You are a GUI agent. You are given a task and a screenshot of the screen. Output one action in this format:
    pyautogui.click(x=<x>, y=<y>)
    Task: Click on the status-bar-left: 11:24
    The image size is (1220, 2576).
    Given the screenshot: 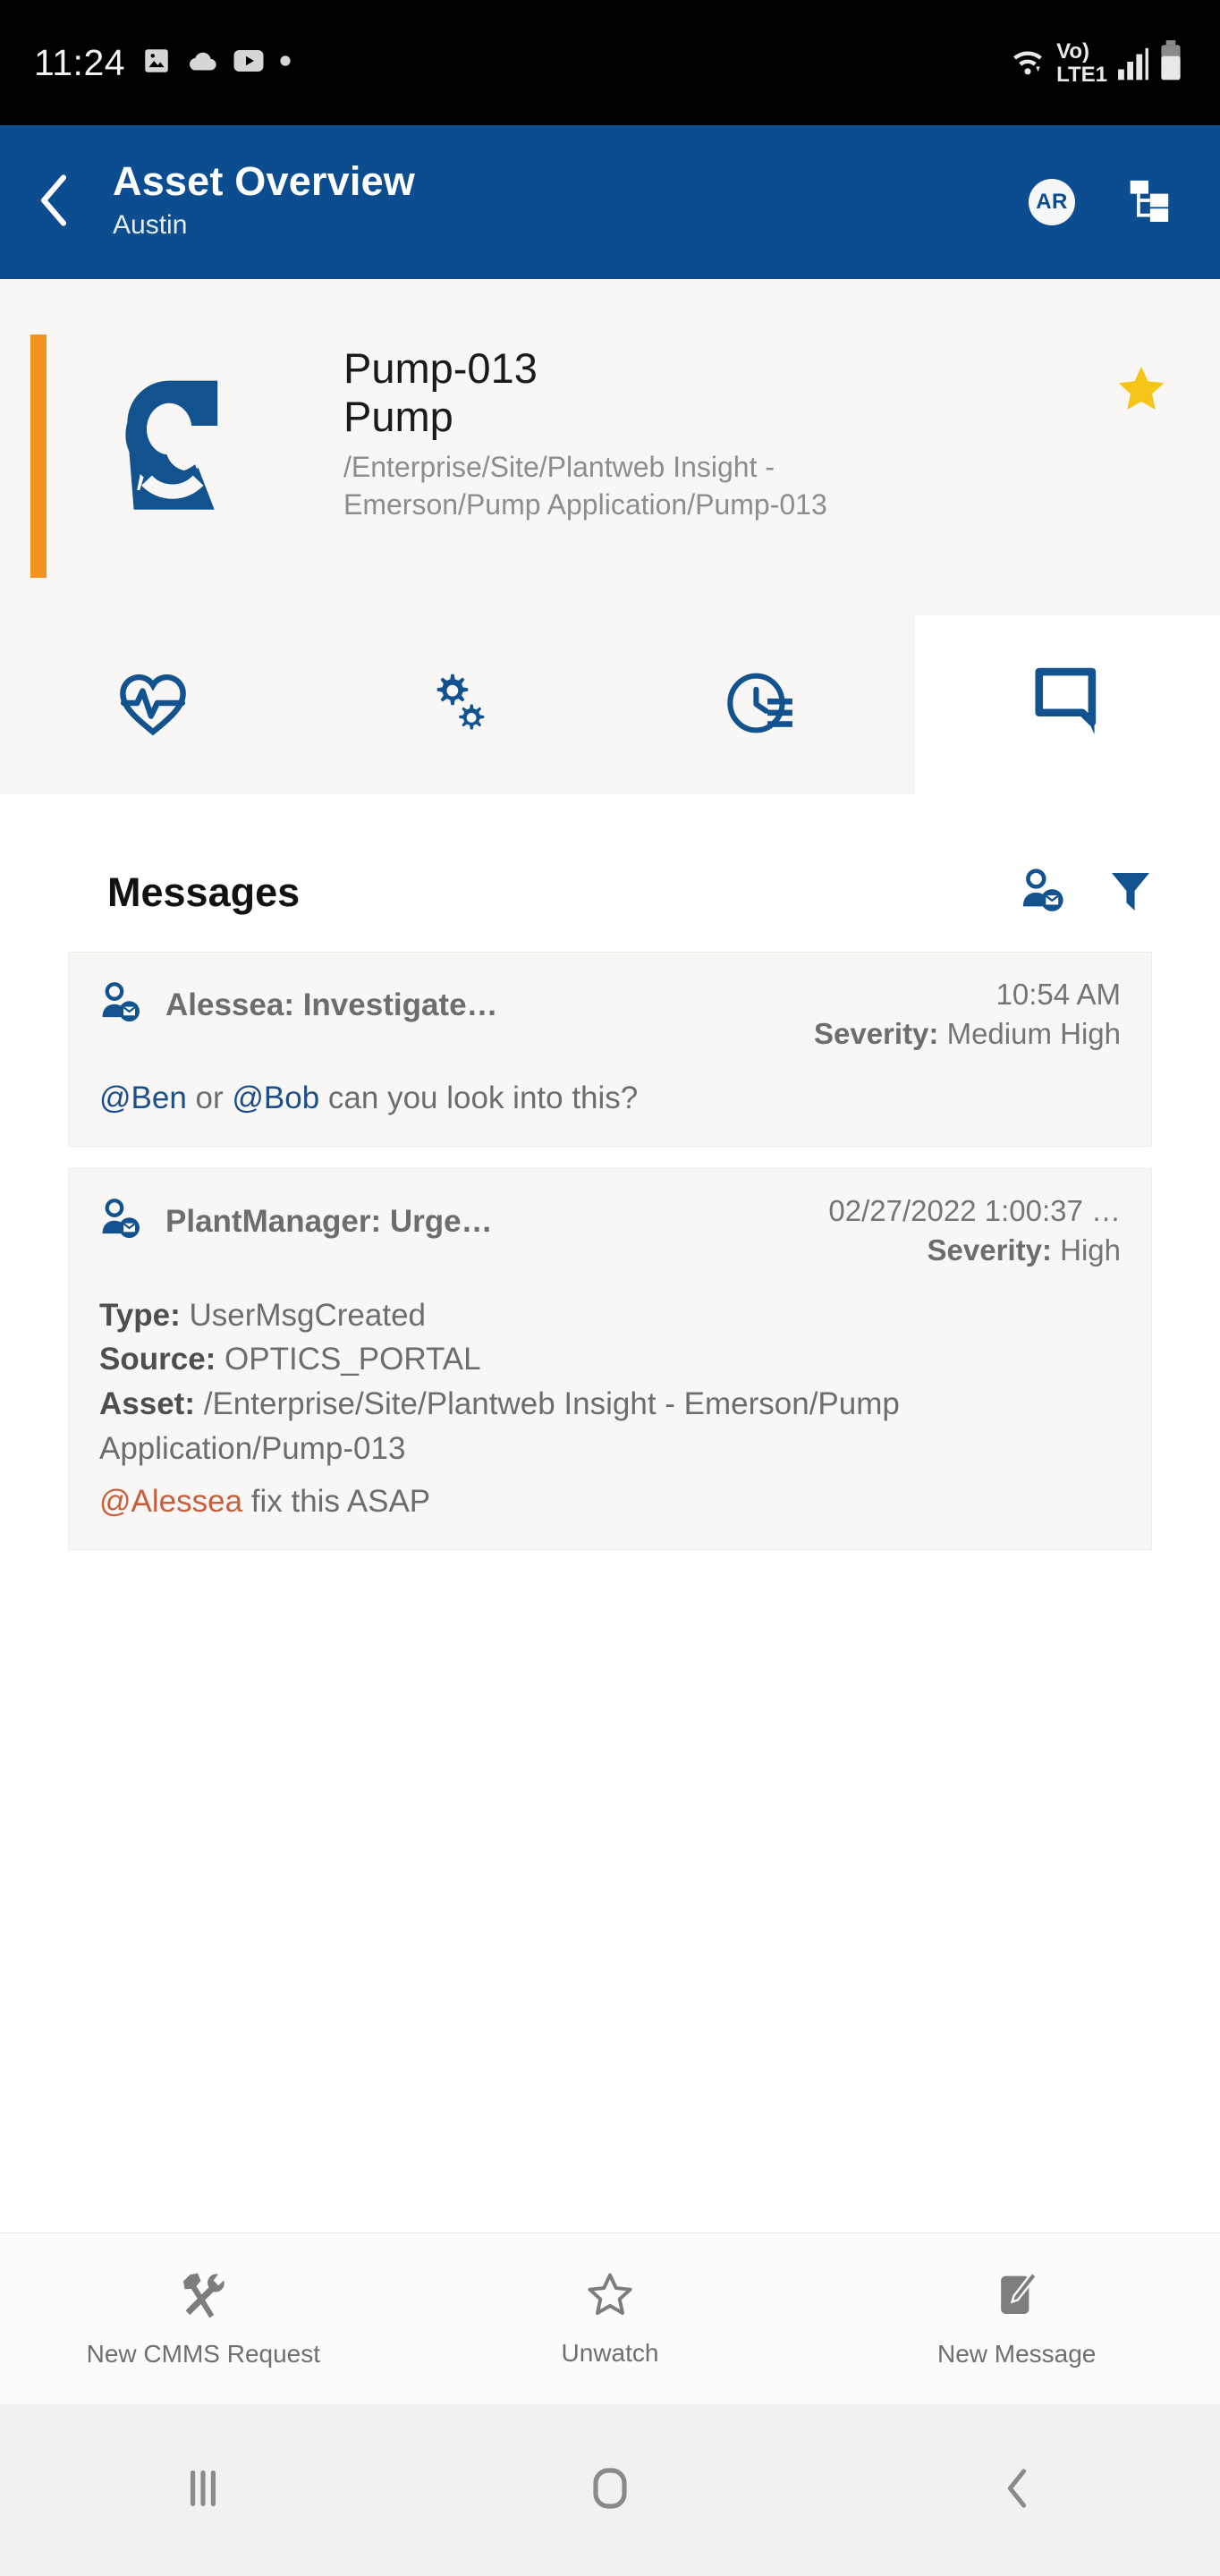 What is the action you would take?
    pyautogui.click(x=163, y=63)
    